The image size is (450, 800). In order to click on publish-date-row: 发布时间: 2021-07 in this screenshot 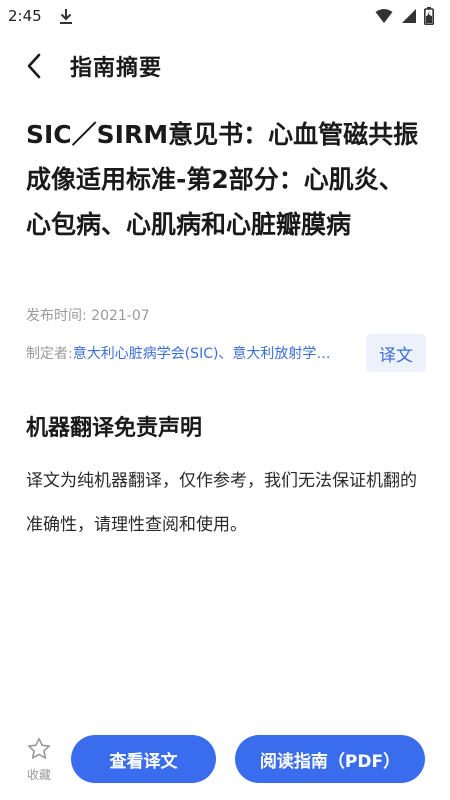, I will do `click(88, 315)`.